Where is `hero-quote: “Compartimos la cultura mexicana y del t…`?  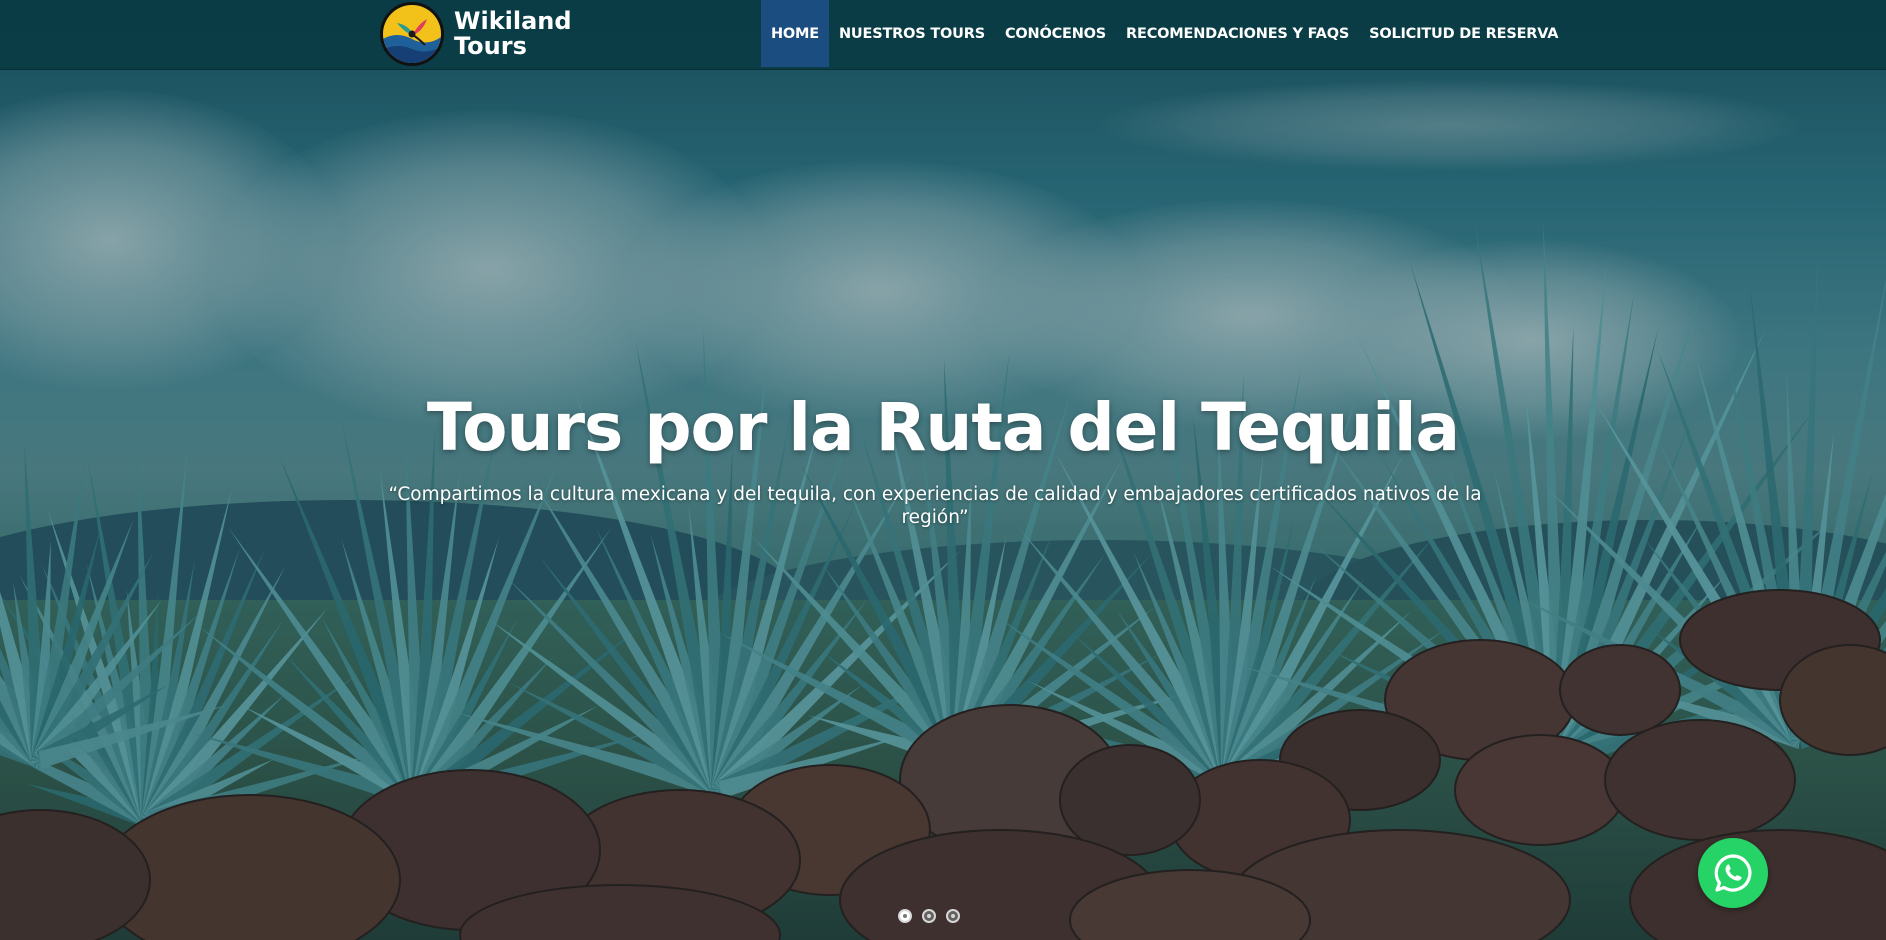
hero-quote: “Compartimos la cultura mexicana y del t… is located at coordinates (935, 506).